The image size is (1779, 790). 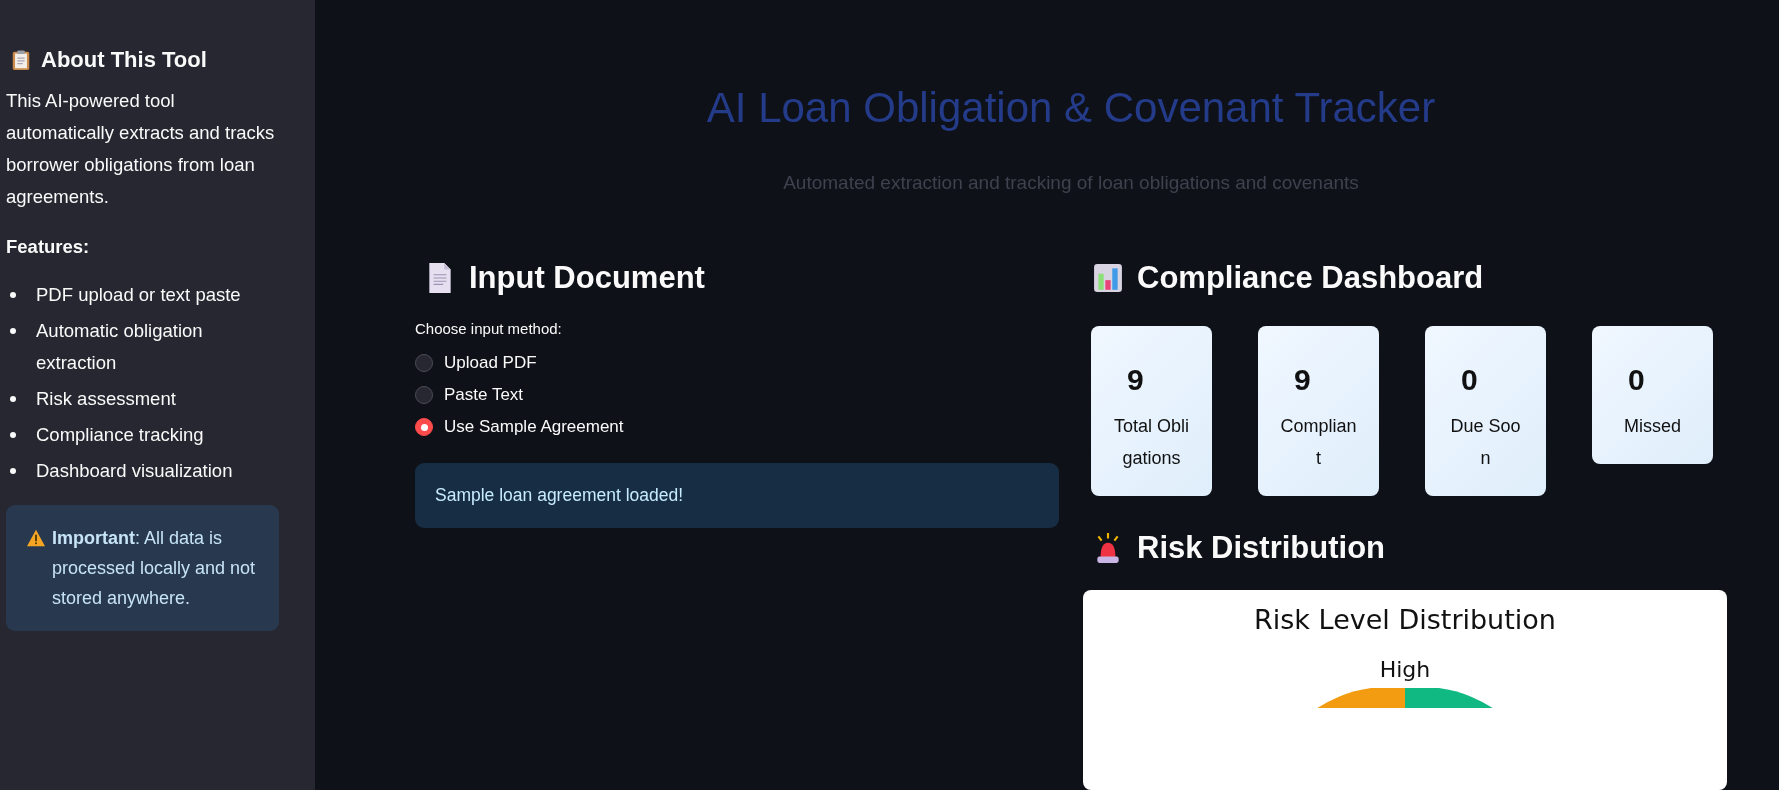 I want to click on success-message: Sample loan agreement loaded!, so click(x=737, y=495).